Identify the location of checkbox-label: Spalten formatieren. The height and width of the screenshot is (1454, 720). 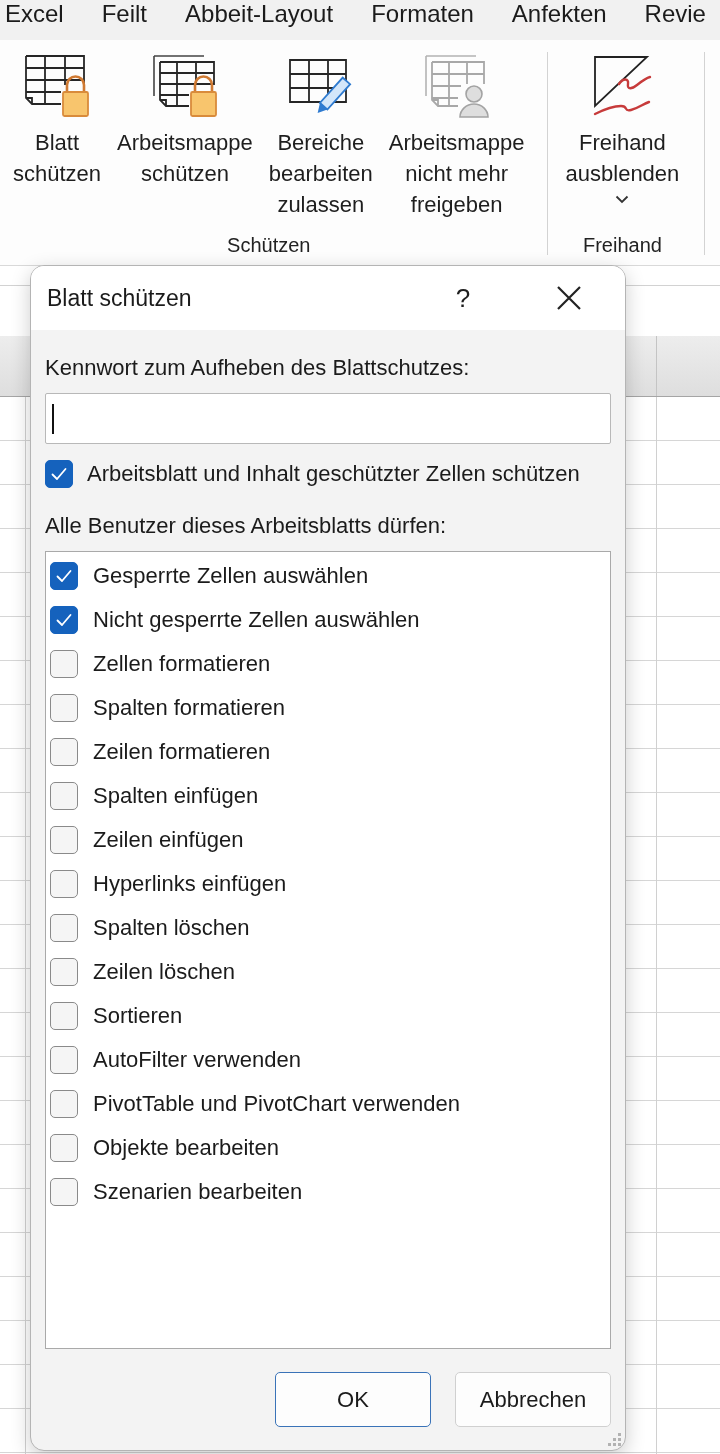
(189, 708).